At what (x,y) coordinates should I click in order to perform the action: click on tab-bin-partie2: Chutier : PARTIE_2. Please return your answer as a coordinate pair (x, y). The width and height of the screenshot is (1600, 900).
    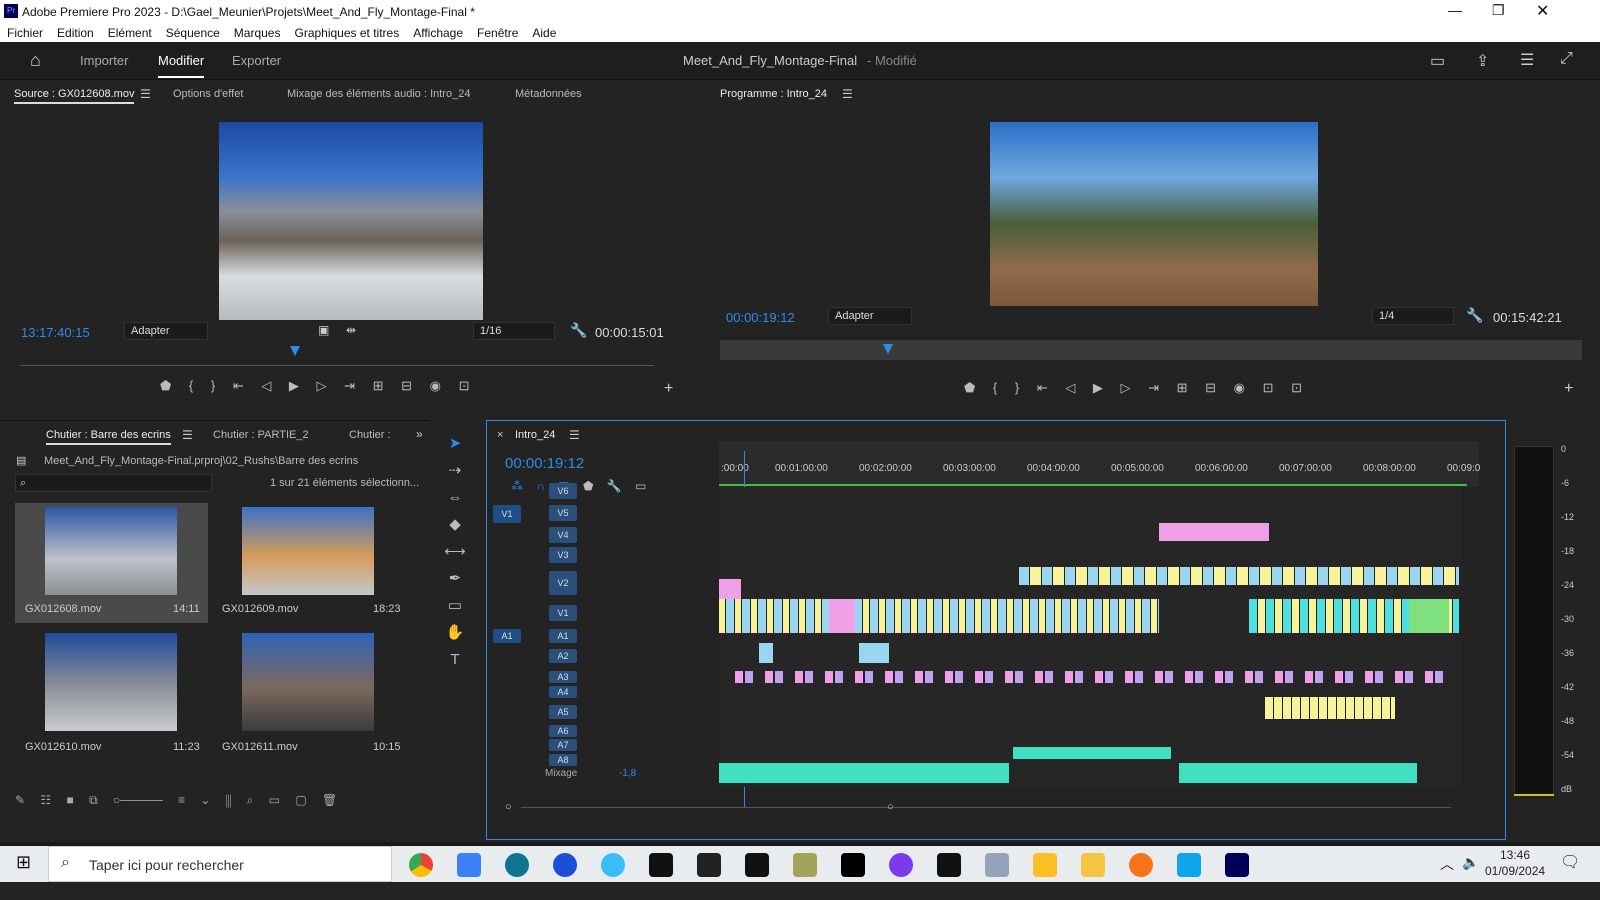
    Looking at the image, I should click on (261, 435).